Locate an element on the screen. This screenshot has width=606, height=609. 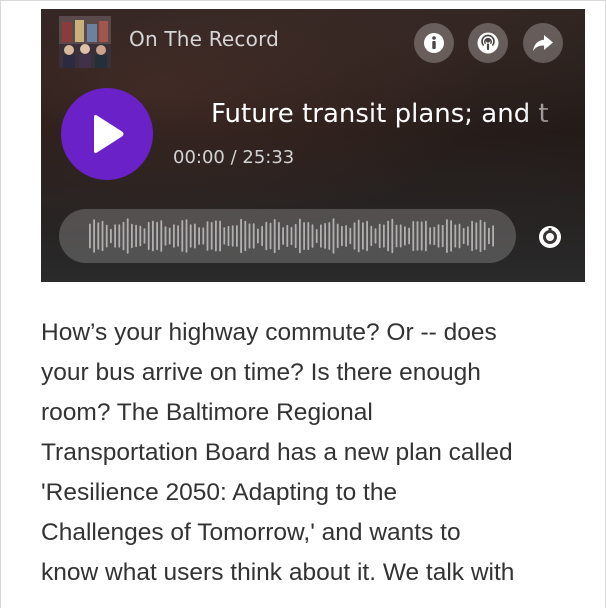
podcast-icon is located at coordinates (488, 43).